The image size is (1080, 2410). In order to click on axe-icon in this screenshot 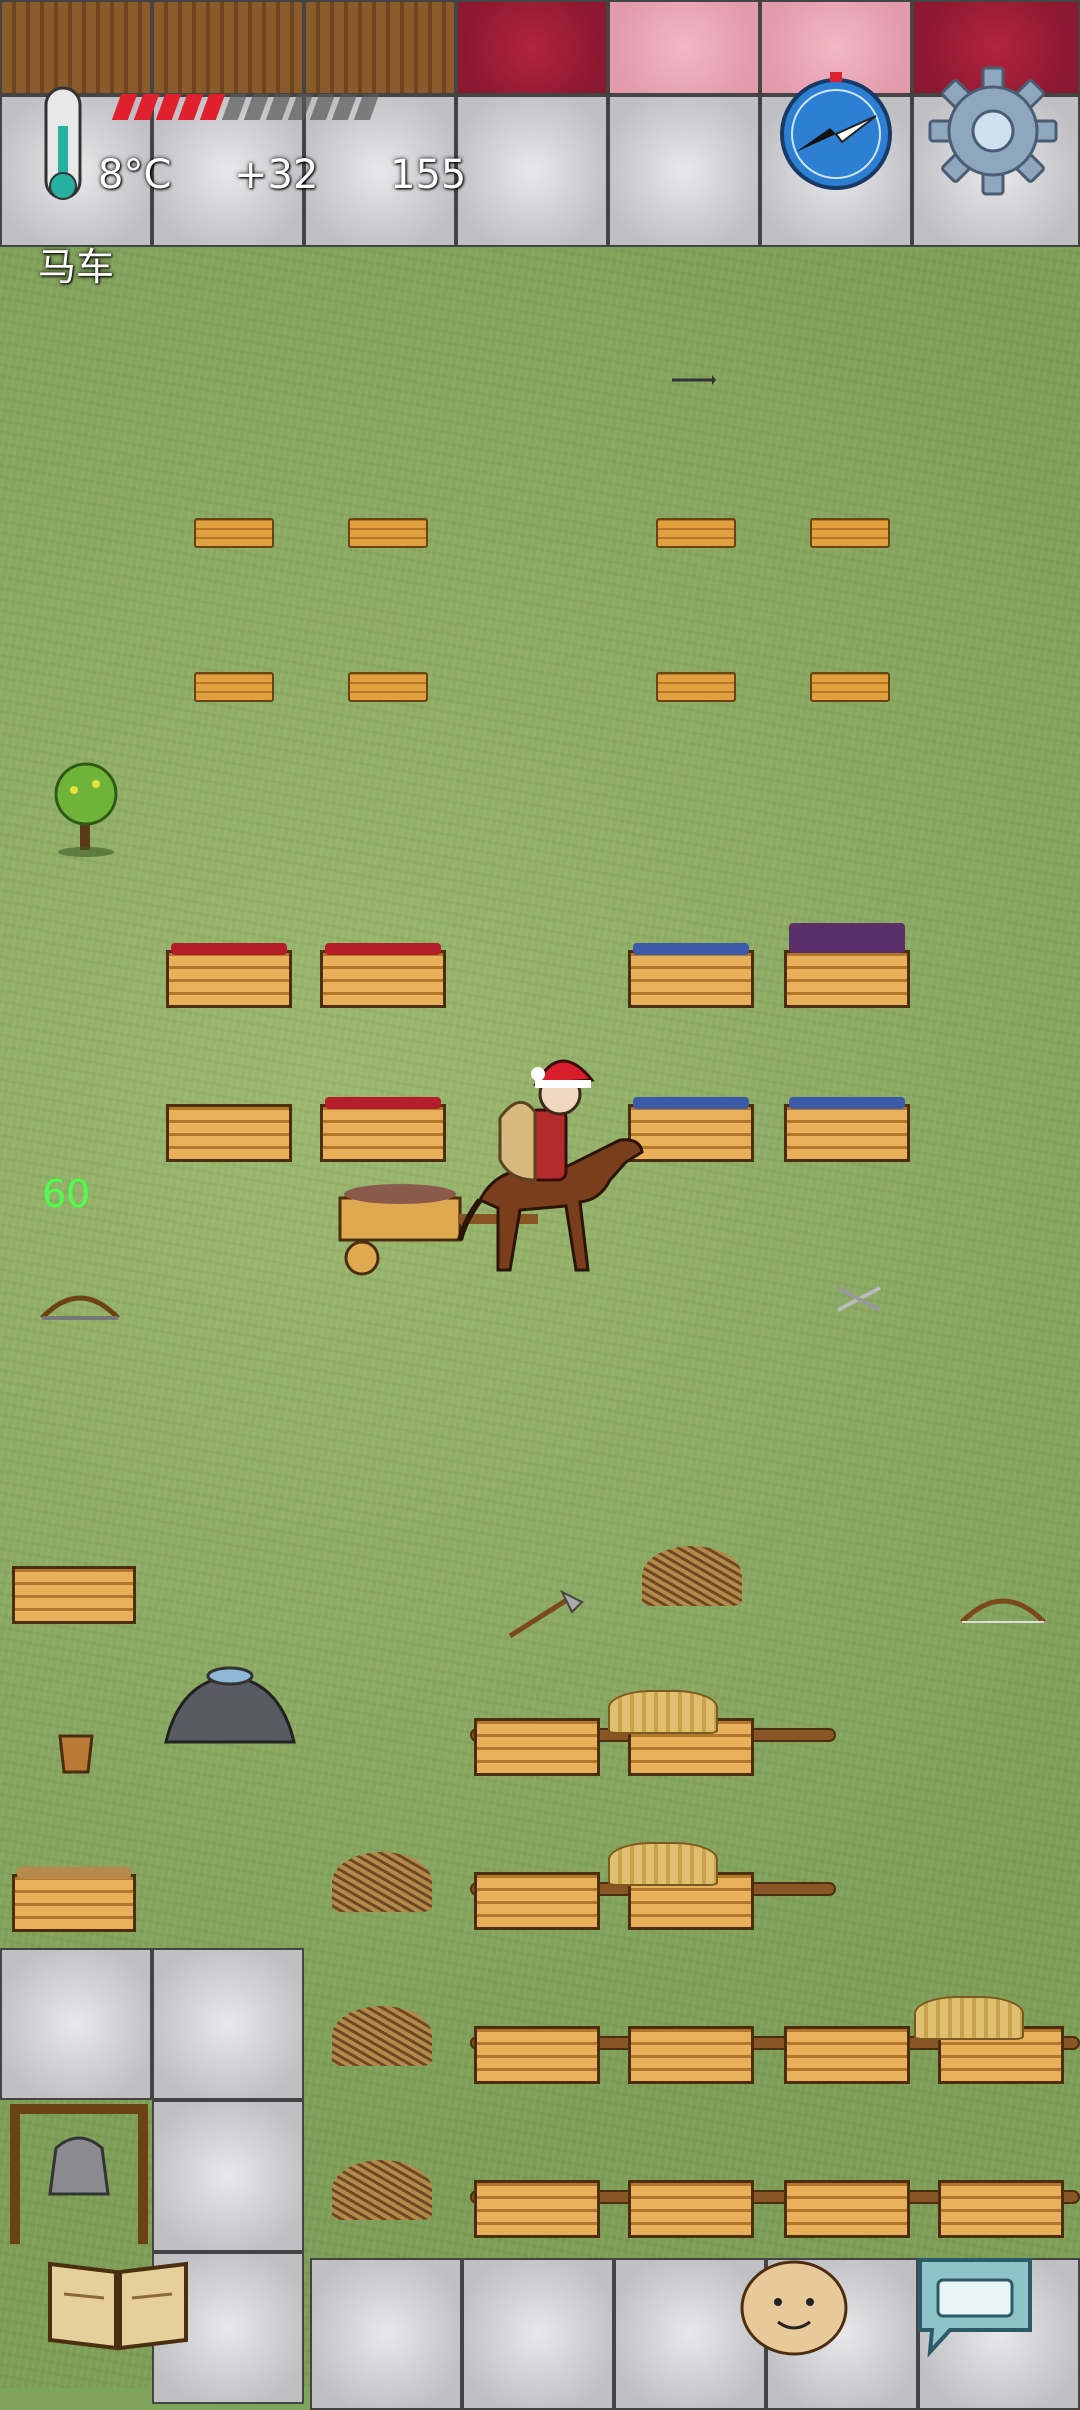, I will do `click(546, 1616)`.